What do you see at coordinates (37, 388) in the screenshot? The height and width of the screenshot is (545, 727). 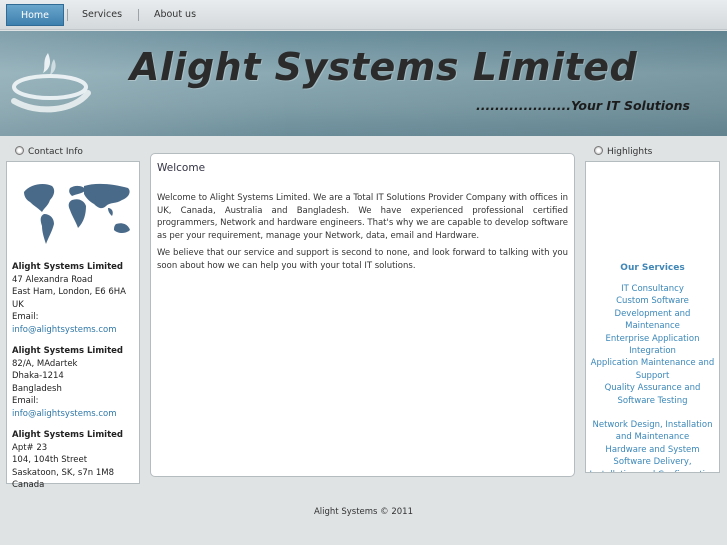 I see `address-line: Bangladesh` at bounding box center [37, 388].